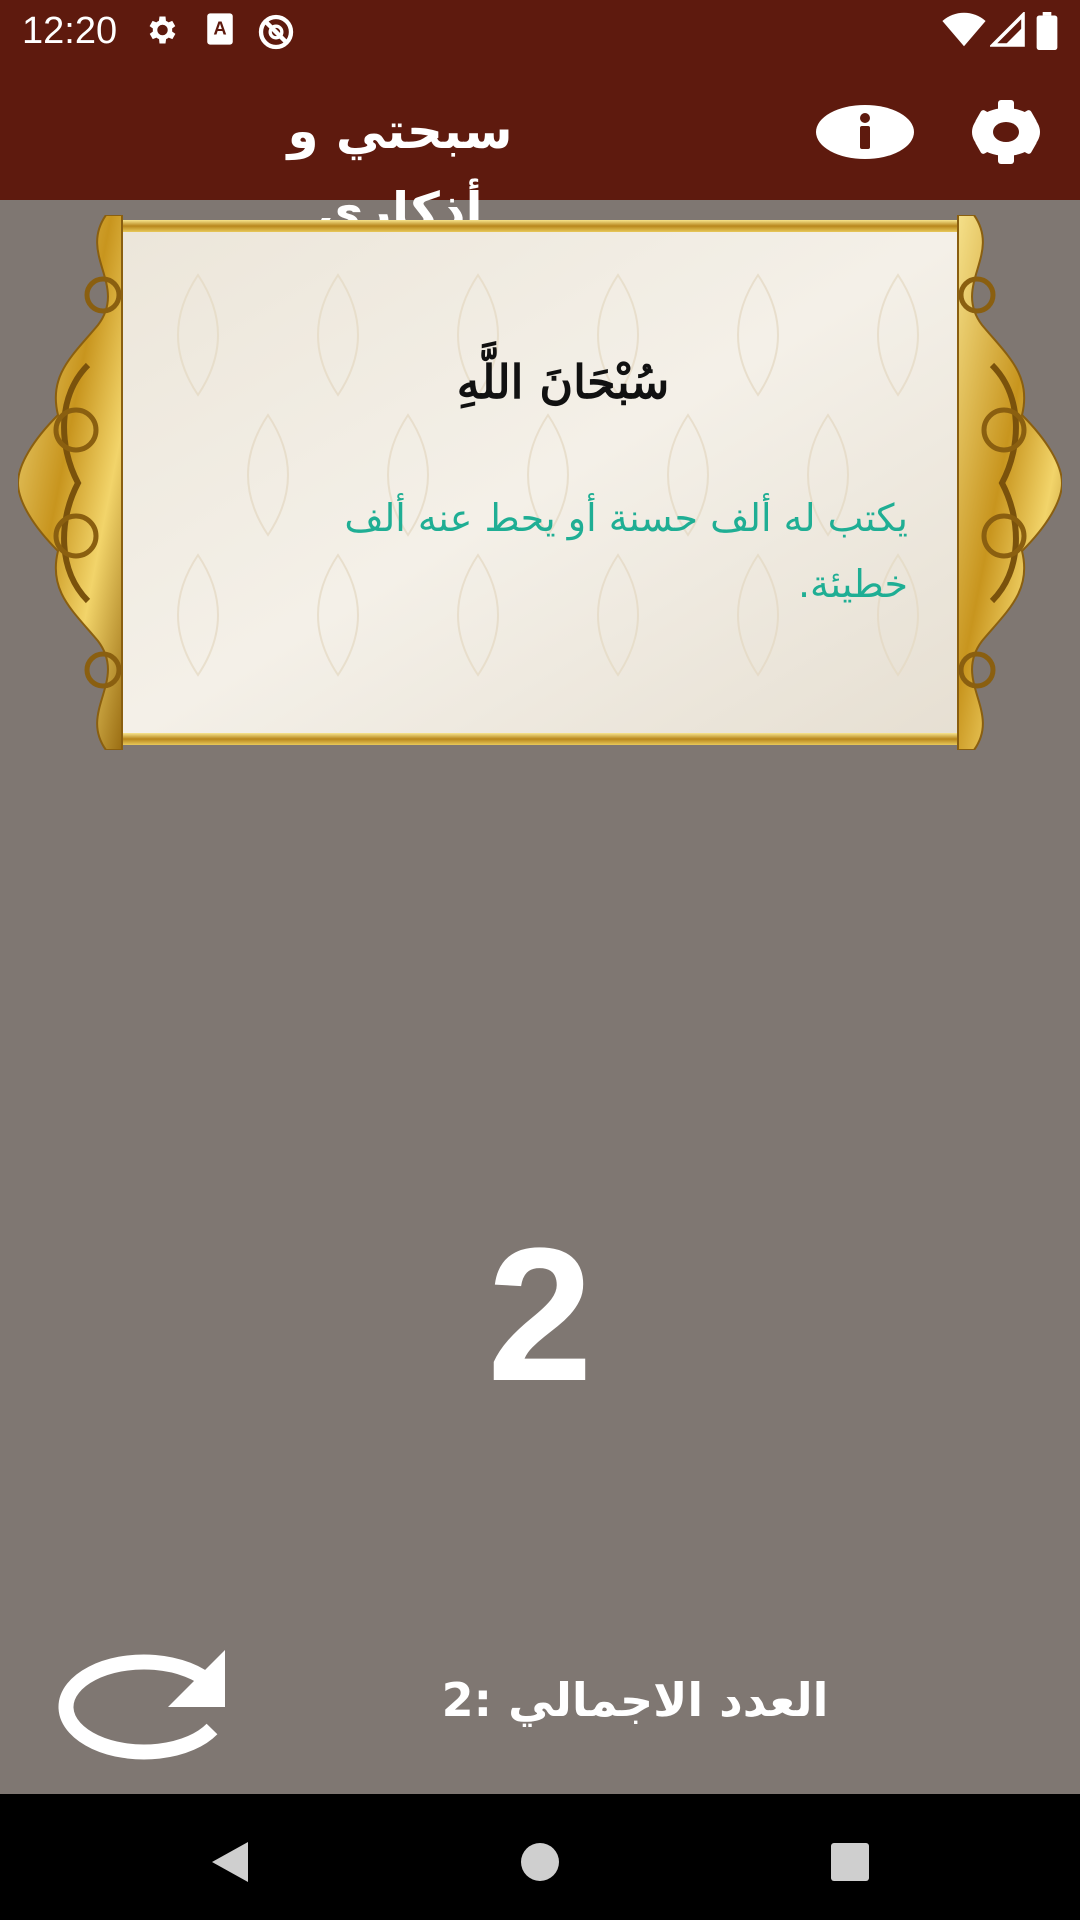 The height and width of the screenshot is (1920, 1080). Describe the element at coordinates (540, 151) in the screenshot. I see `app-bar: سبحتي و أذكاري` at that location.